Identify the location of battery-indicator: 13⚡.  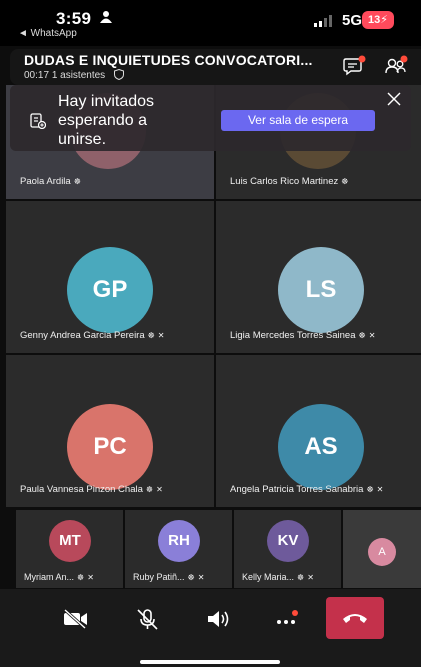
(378, 20).